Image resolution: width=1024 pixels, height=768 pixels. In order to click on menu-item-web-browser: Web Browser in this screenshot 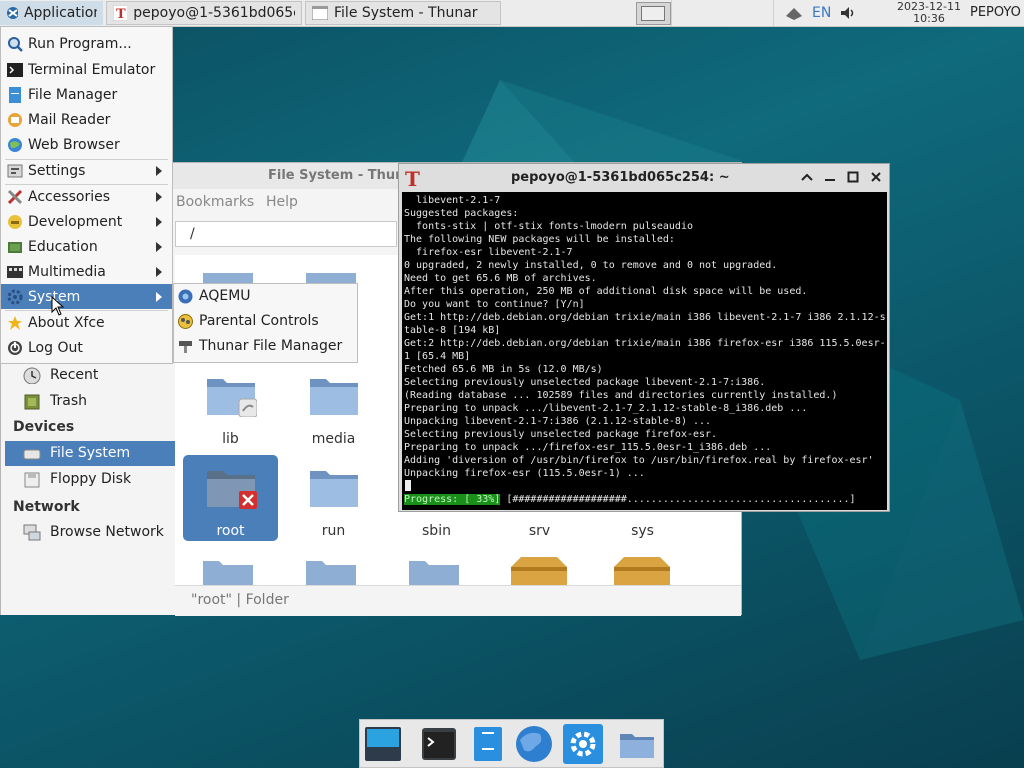, I will do `click(86, 144)`.